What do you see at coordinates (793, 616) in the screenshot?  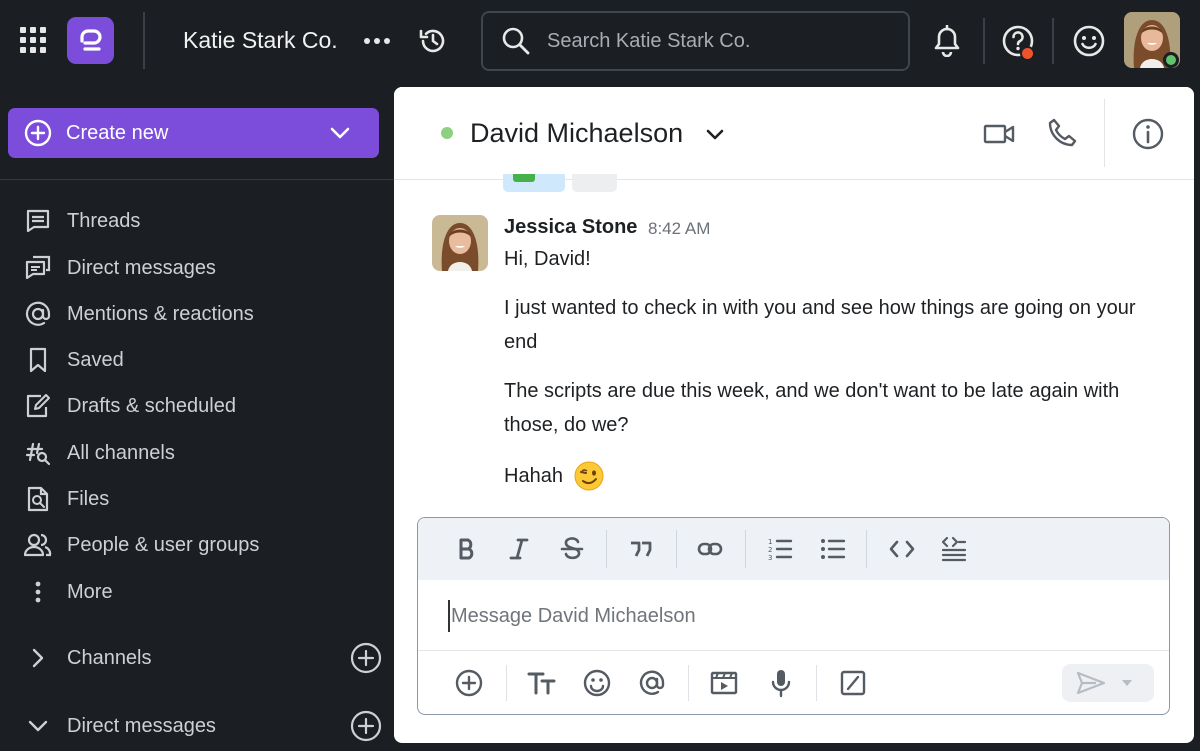 I see `message-input` at bounding box center [793, 616].